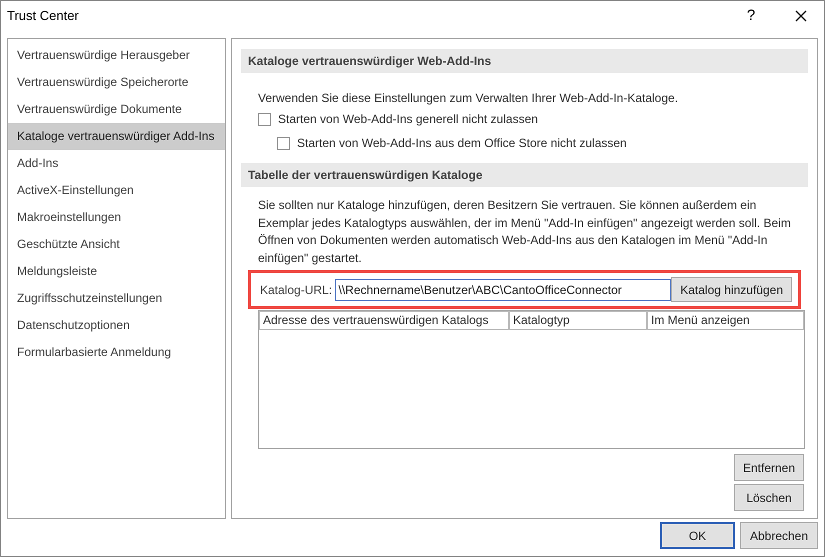 The height and width of the screenshot is (557, 825). I want to click on action-button: Entfernen, so click(769, 467).